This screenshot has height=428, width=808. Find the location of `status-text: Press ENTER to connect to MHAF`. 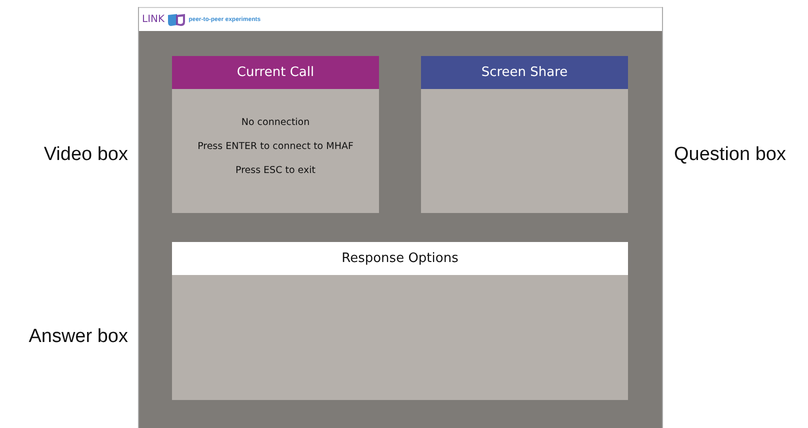

status-text: Press ENTER to connect to MHAF is located at coordinates (276, 146).